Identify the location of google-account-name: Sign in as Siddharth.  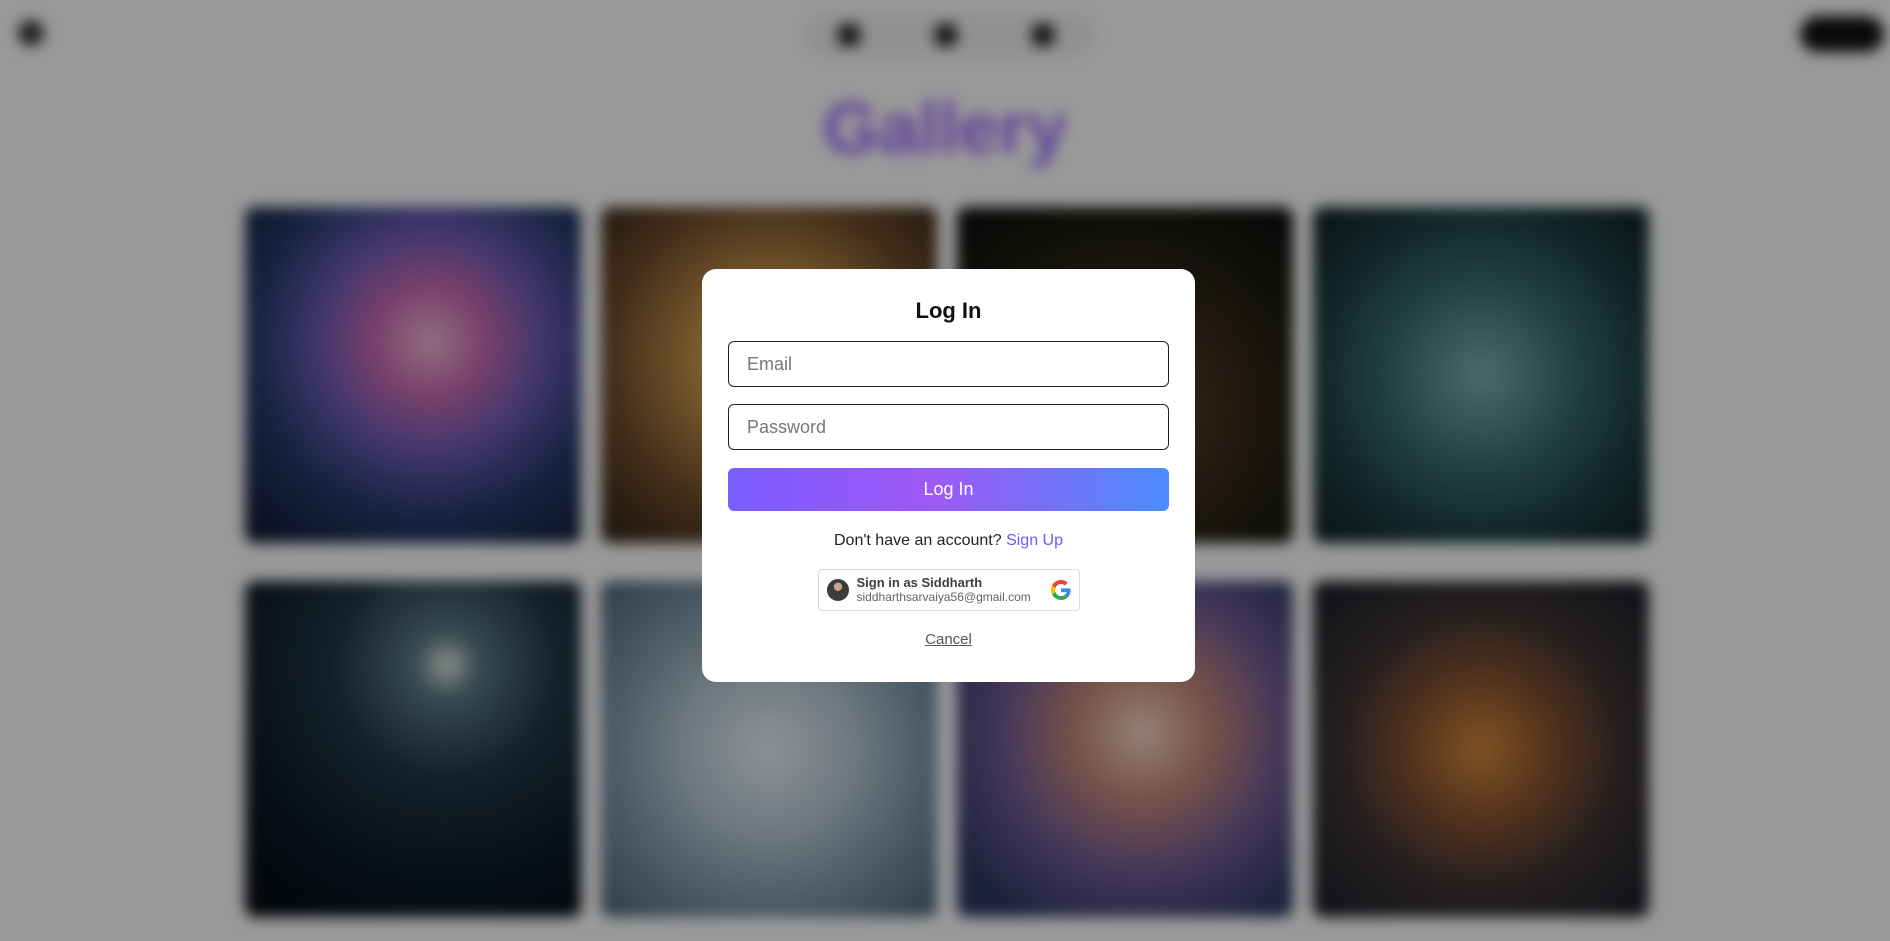
(919, 582).